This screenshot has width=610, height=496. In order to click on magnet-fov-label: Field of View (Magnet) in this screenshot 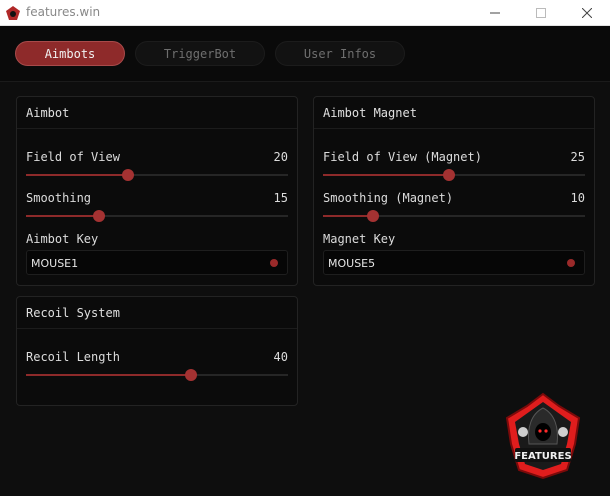, I will do `click(402, 157)`.